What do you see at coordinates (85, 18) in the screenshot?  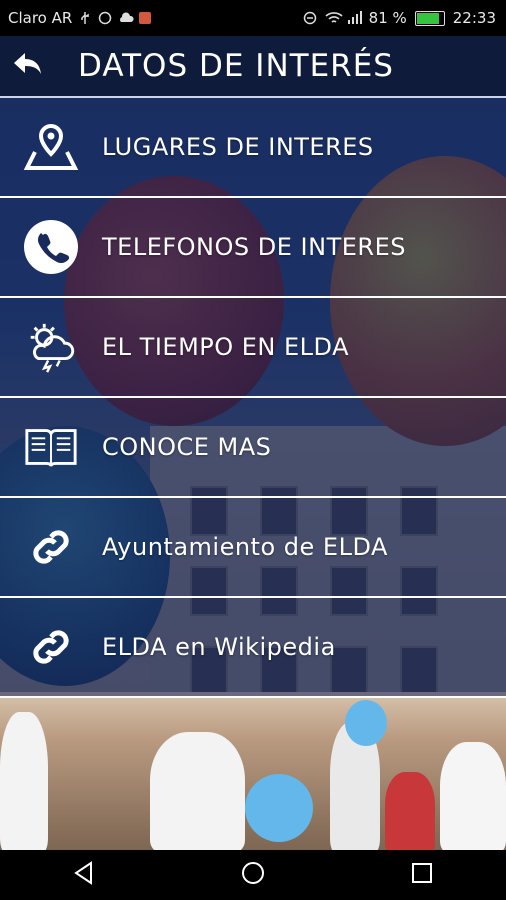 I see `usb-icon` at bounding box center [85, 18].